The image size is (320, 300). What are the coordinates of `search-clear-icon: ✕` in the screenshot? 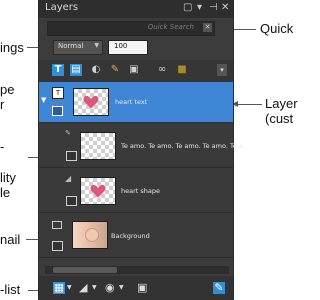 It's located at (207, 27).